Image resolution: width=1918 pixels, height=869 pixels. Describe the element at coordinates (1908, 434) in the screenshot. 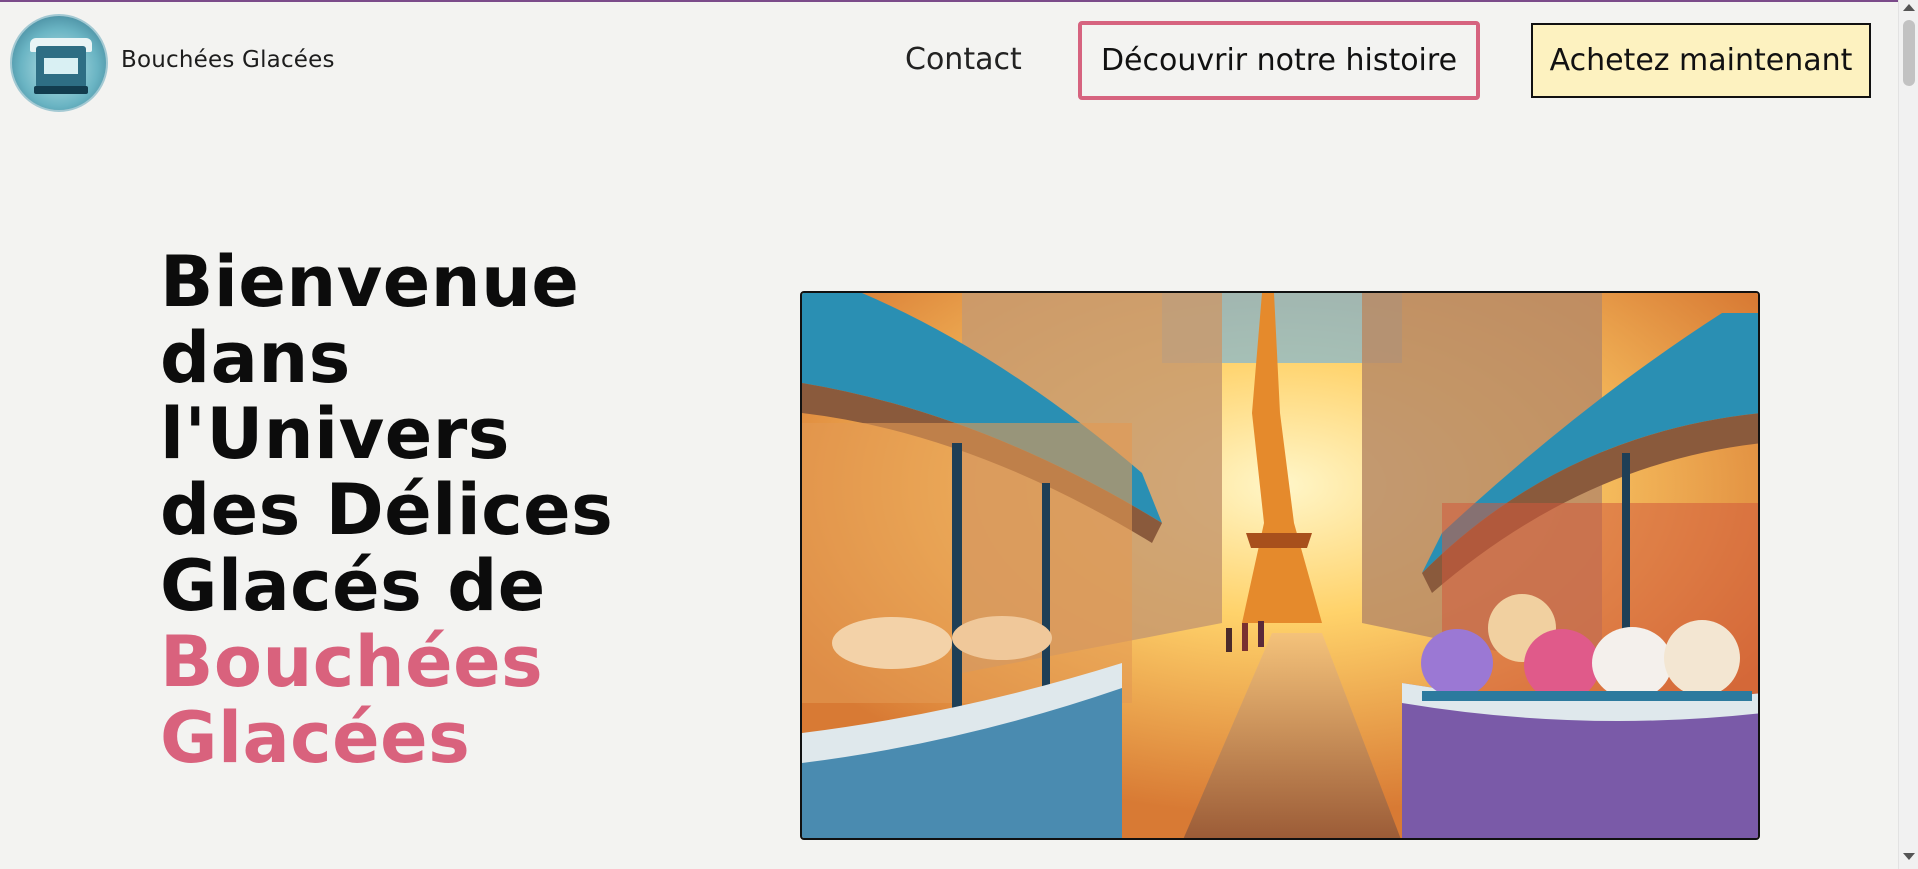

I see `page-scrollbar` at that location.